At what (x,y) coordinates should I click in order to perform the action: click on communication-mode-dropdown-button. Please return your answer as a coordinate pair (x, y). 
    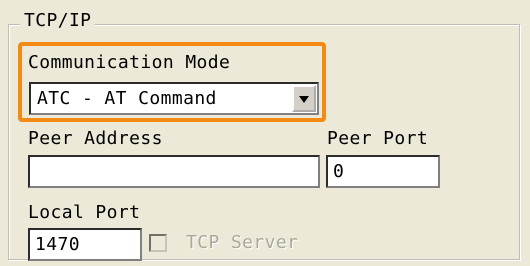
    Looking at the image, I should click on (304, 98).